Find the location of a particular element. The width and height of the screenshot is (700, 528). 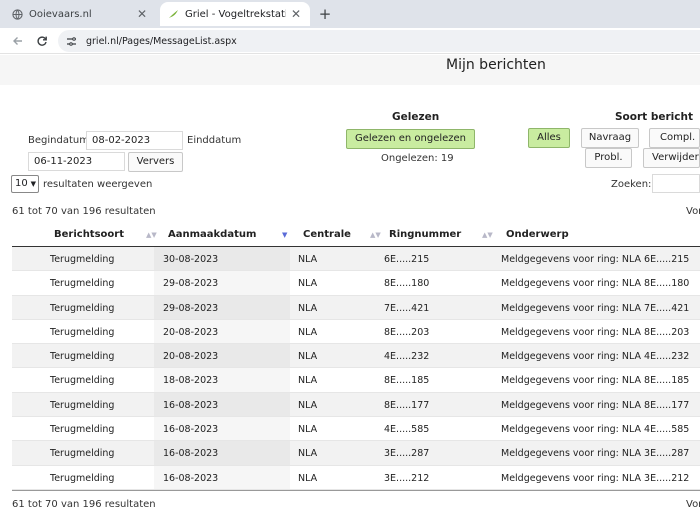

ongelezen-count: Ongelezen: 19 is located at coordinates (417, 158).